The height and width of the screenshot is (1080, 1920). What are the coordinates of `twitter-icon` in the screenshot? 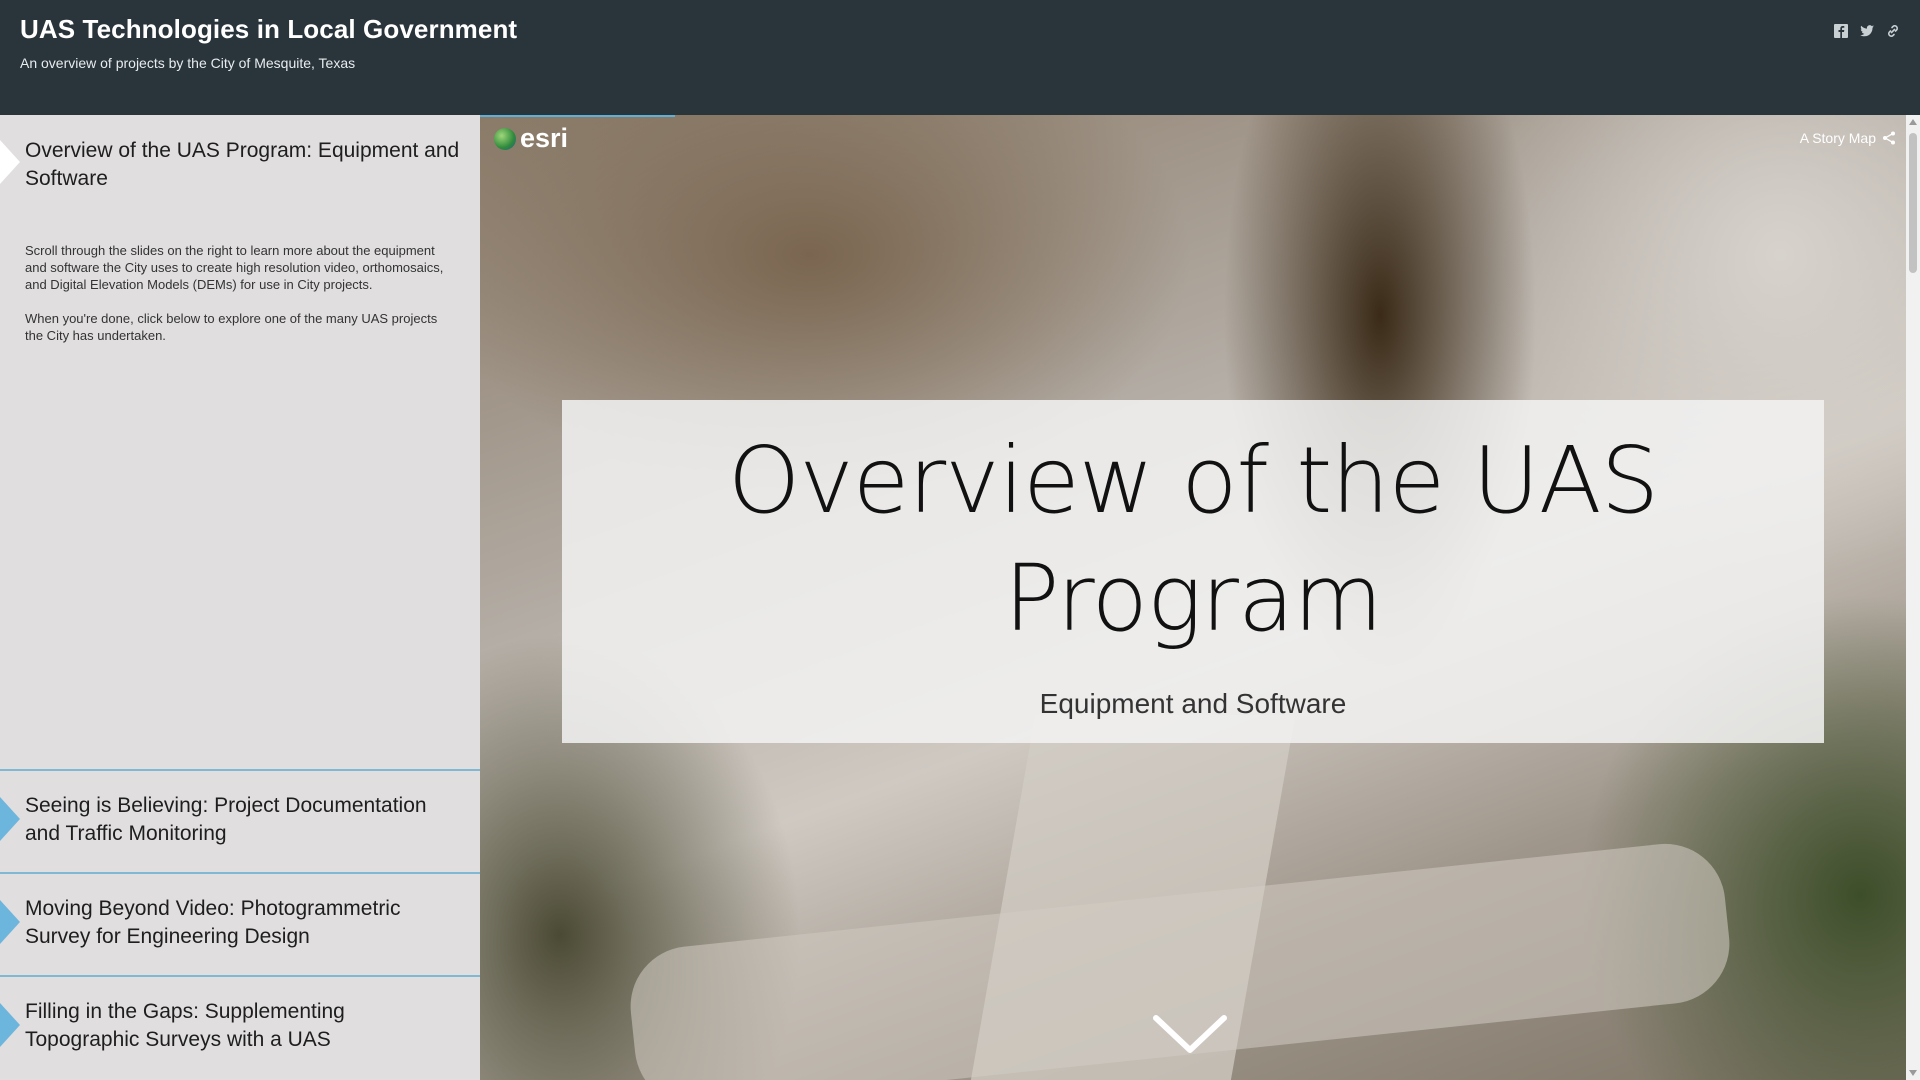 It's located at (1867, 31).